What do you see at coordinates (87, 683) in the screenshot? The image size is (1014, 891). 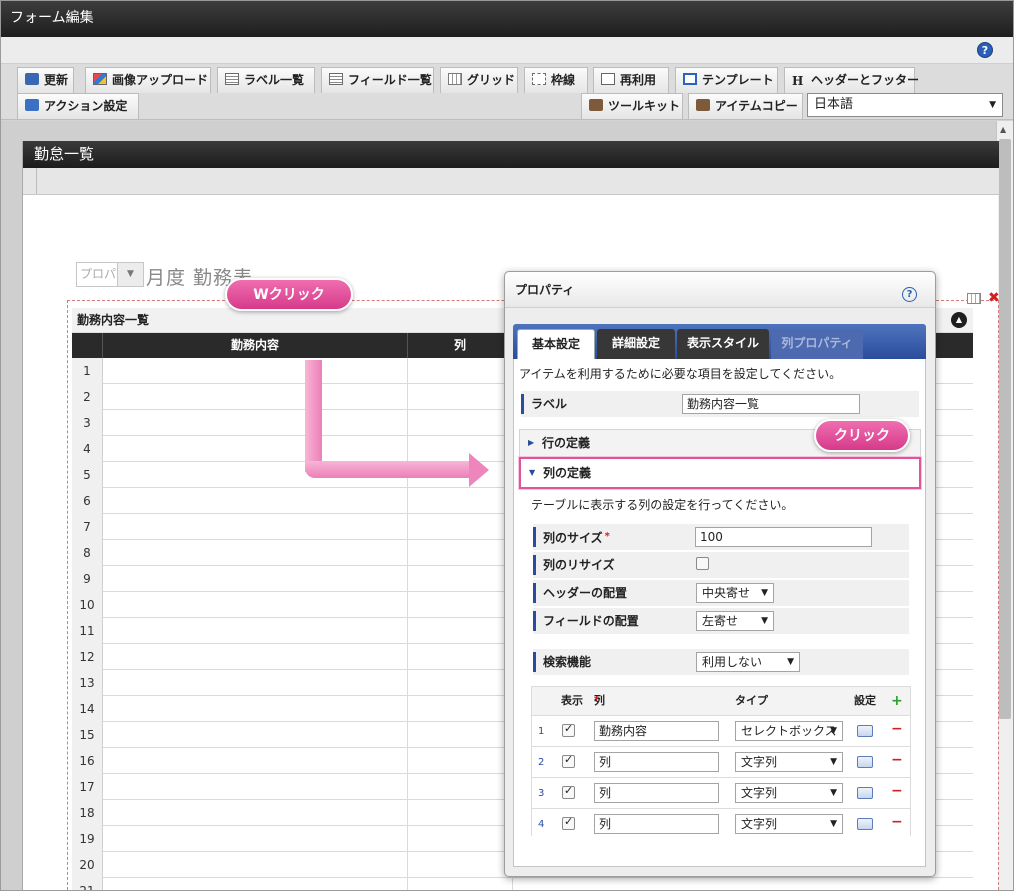 I see `row-number: 13` at bounding box center [87, 683].